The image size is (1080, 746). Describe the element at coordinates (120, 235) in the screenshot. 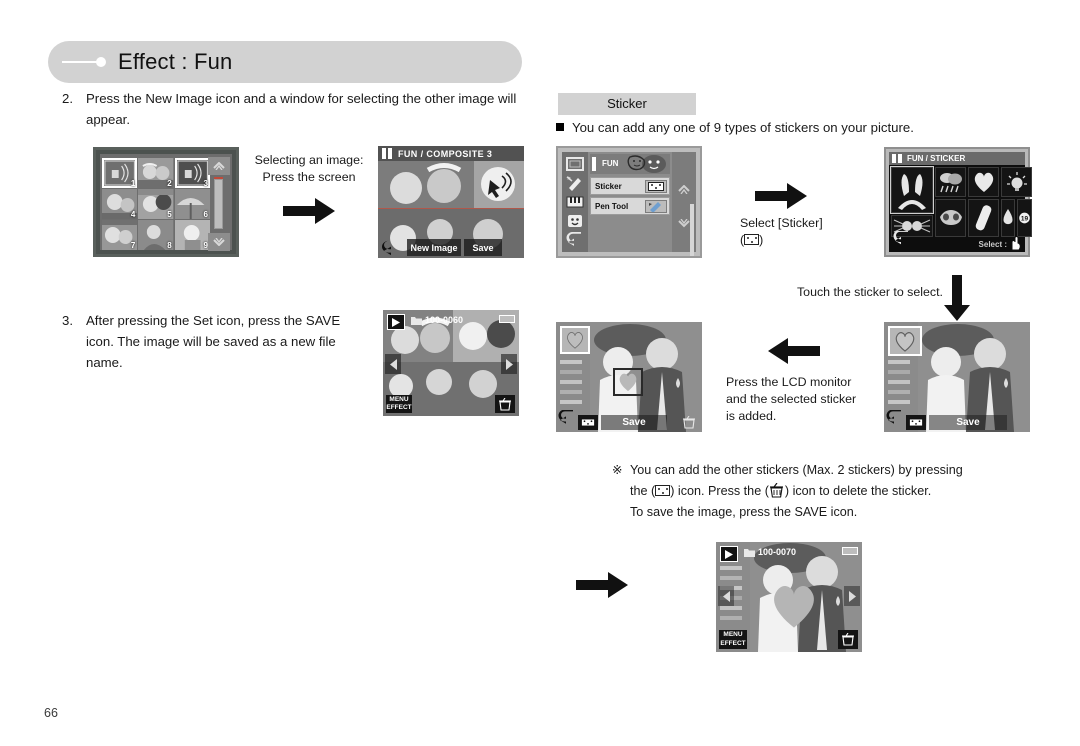

I see `thumbnail-cell: 7` at that location.